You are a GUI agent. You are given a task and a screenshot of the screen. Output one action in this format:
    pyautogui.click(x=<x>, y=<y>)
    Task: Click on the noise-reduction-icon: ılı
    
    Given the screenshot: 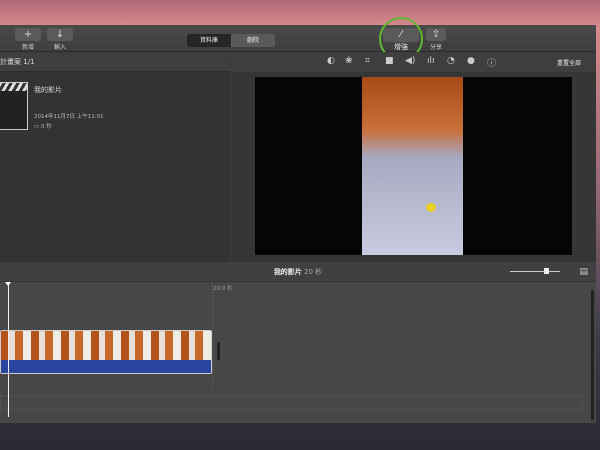 What is the action you would take?
    pyautogui.click(x=431, y=61)
    